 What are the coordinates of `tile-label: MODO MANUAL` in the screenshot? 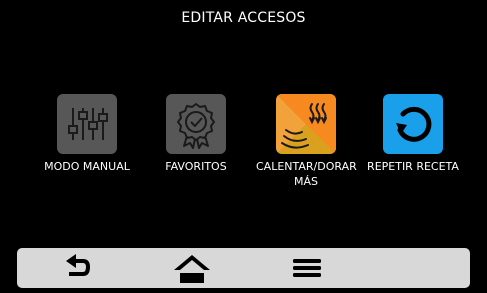 It's located at (87, 166).